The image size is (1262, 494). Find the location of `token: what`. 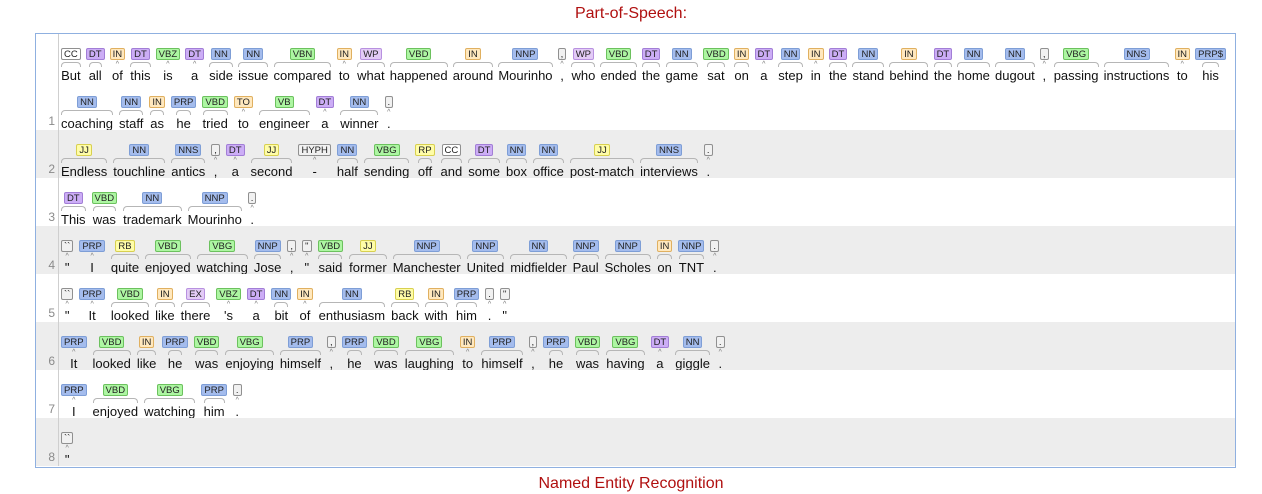

token: what is located at coordinates (370, 76).